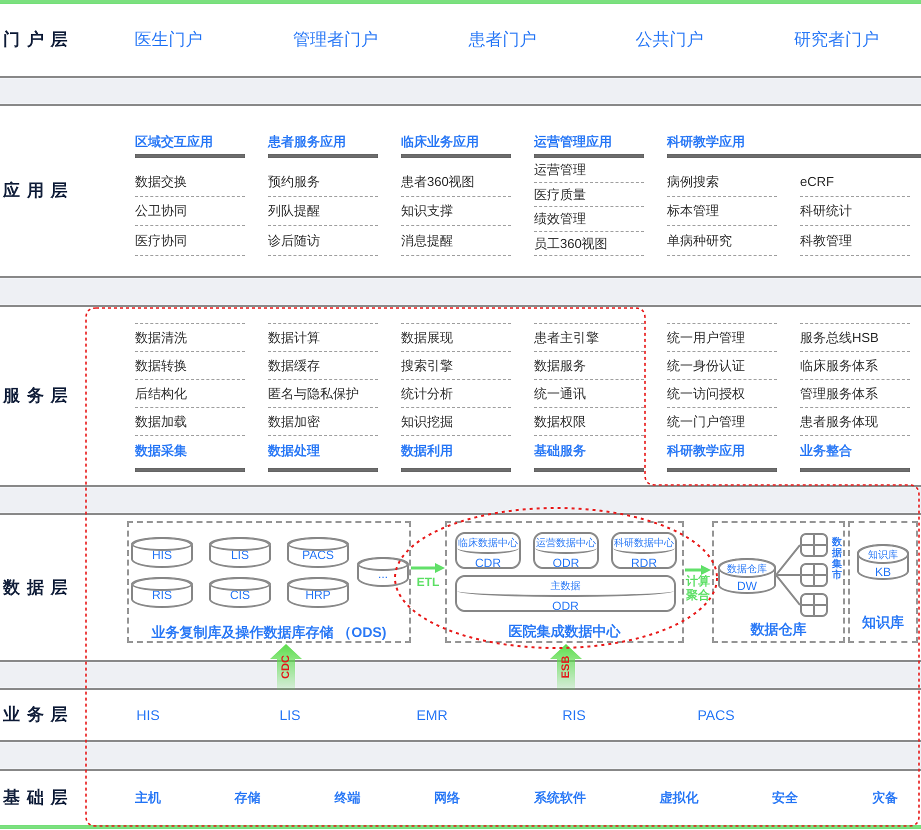  What do you see at coordinates (644, 544) in the screenshot?
I see `store-caption: 科研数据中心` at bounding box center [644, 544].